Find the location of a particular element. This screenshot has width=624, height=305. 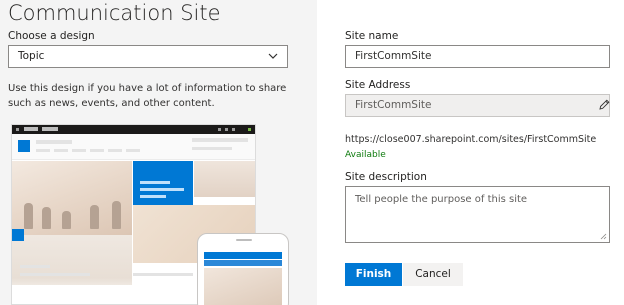

site-name-input: FirstCommSite is located at coordinates (477, 56).